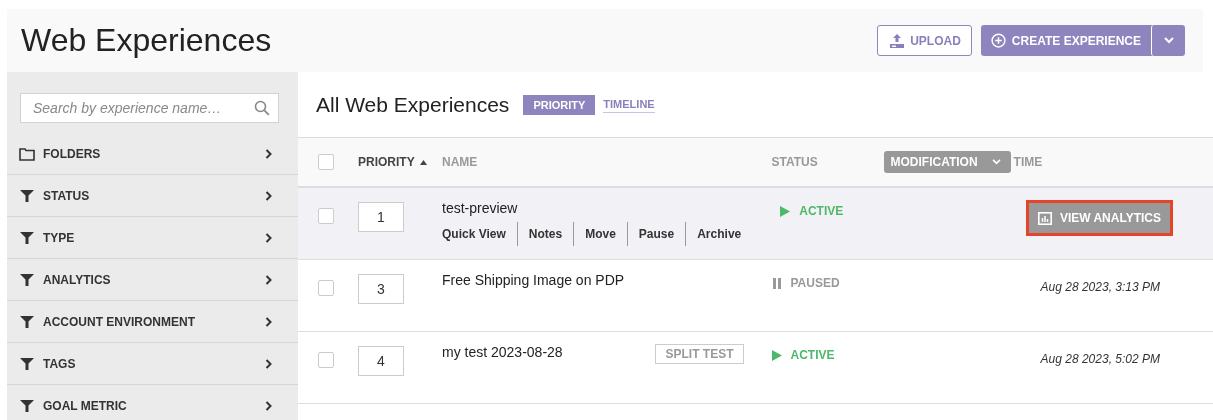 This screenshot has width=1213, height=420. Describe the element at coordinates (147, 40) in the screenshot. I see `page-title: Web Experiences` at that location.